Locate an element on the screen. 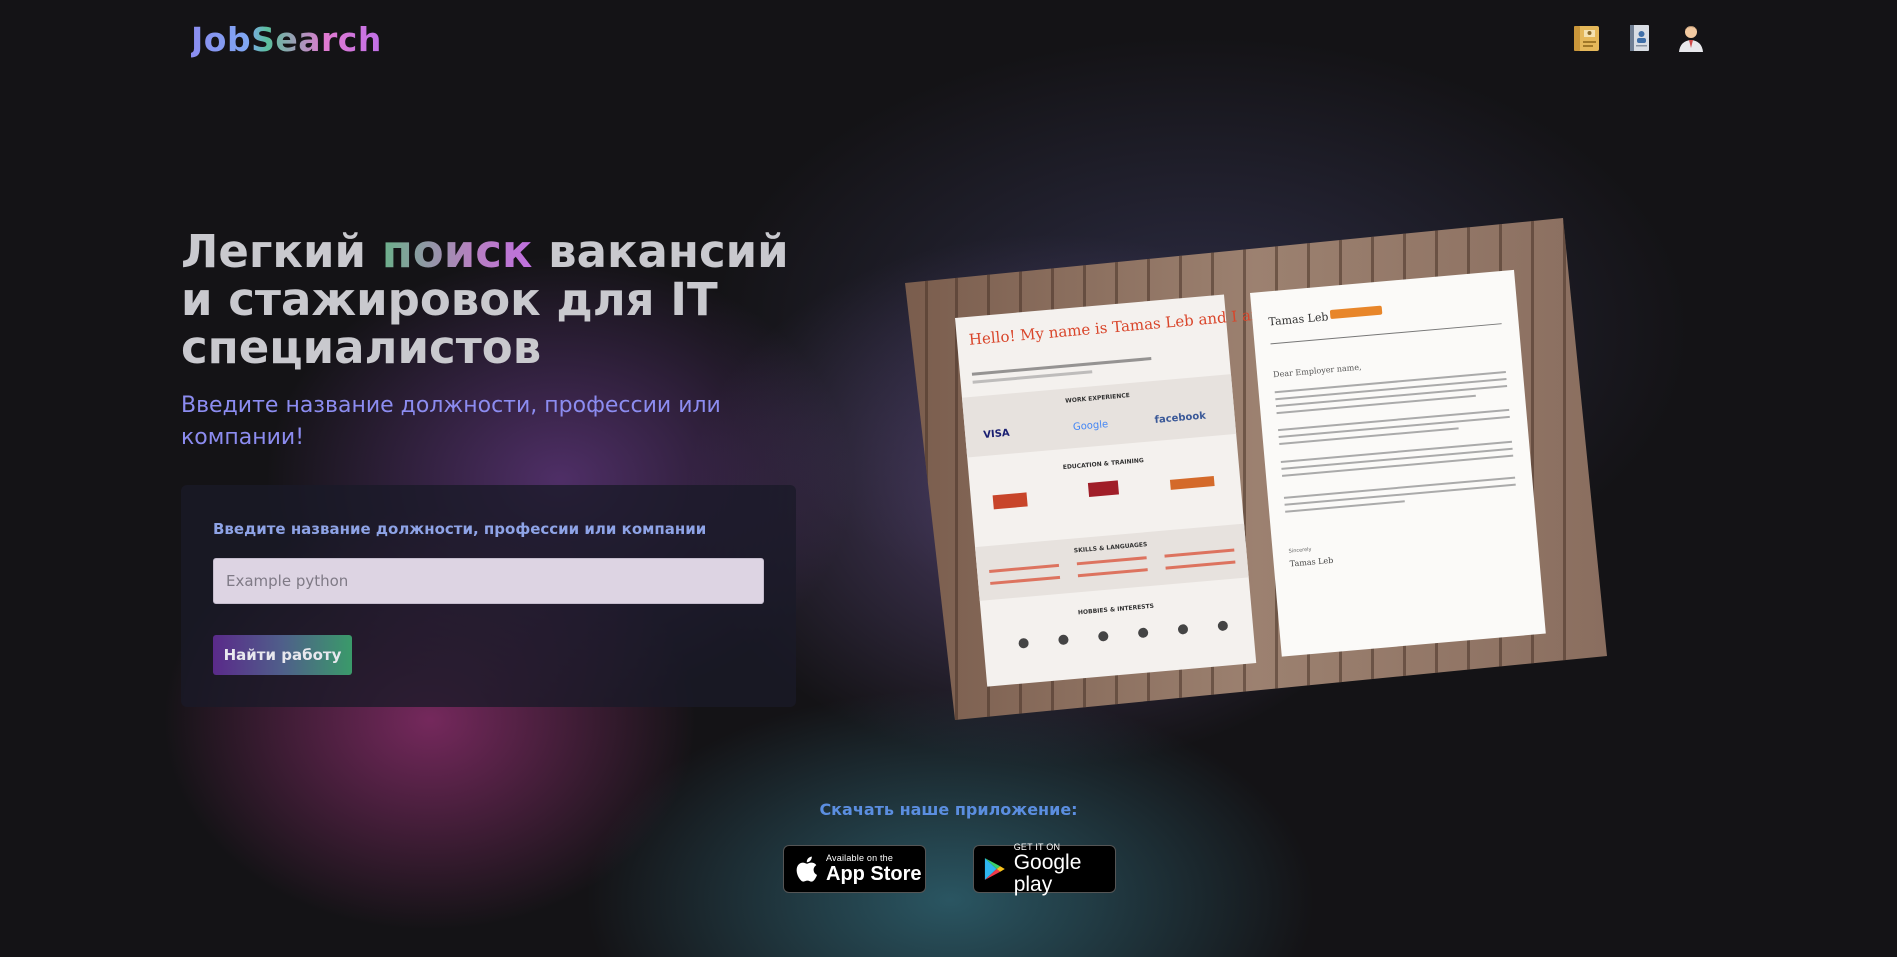  google-play-icon is located at coordinates (994, 869).